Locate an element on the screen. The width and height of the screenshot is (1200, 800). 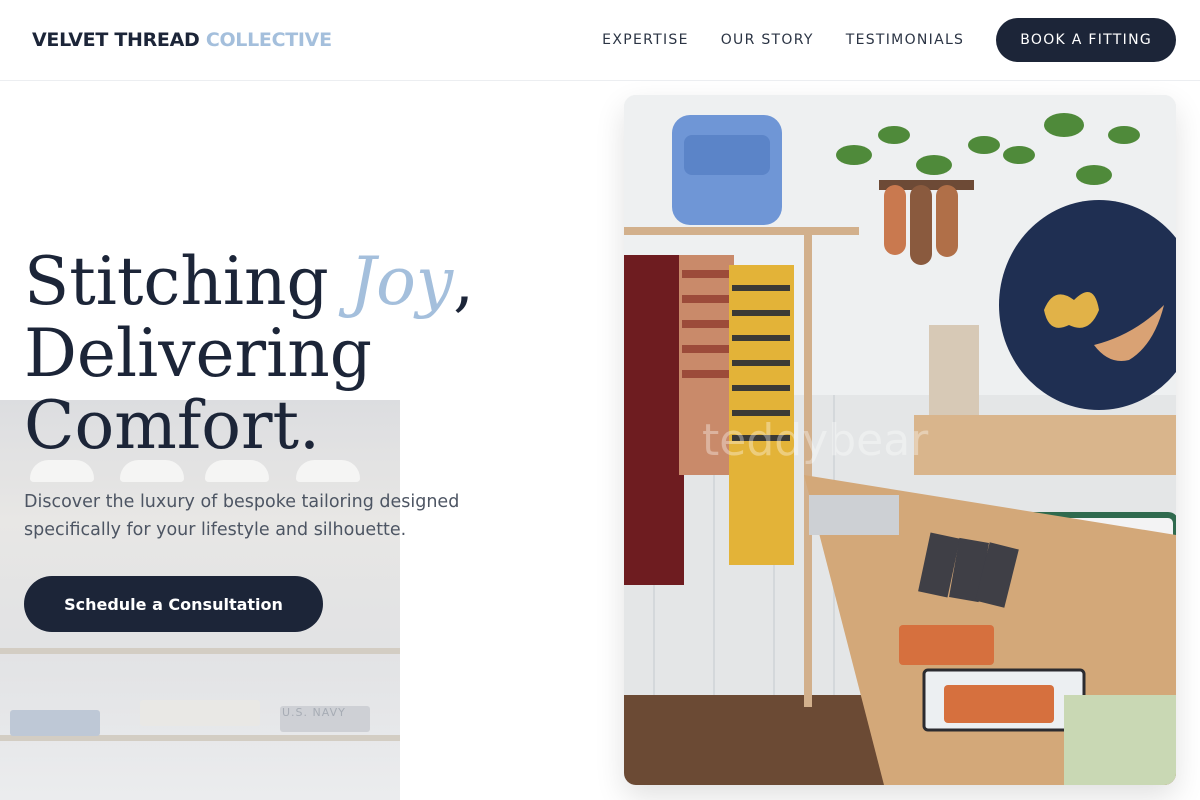
hero-title-line2: Delivering is located at coordinates (198, 353).